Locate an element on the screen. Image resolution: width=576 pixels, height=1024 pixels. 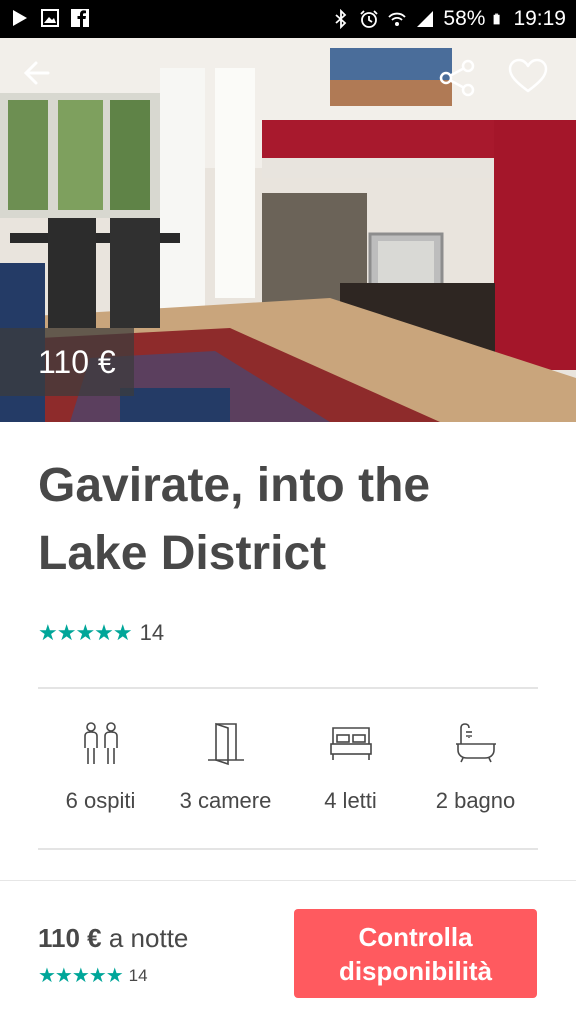
facebook-icon is located at coordinates (80, 18).